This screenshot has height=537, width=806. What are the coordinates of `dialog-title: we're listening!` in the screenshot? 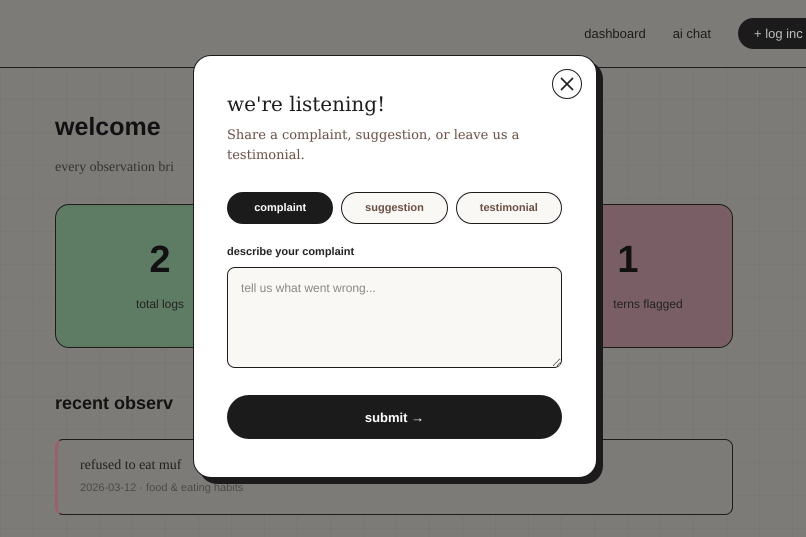 It's located at (306, 104).